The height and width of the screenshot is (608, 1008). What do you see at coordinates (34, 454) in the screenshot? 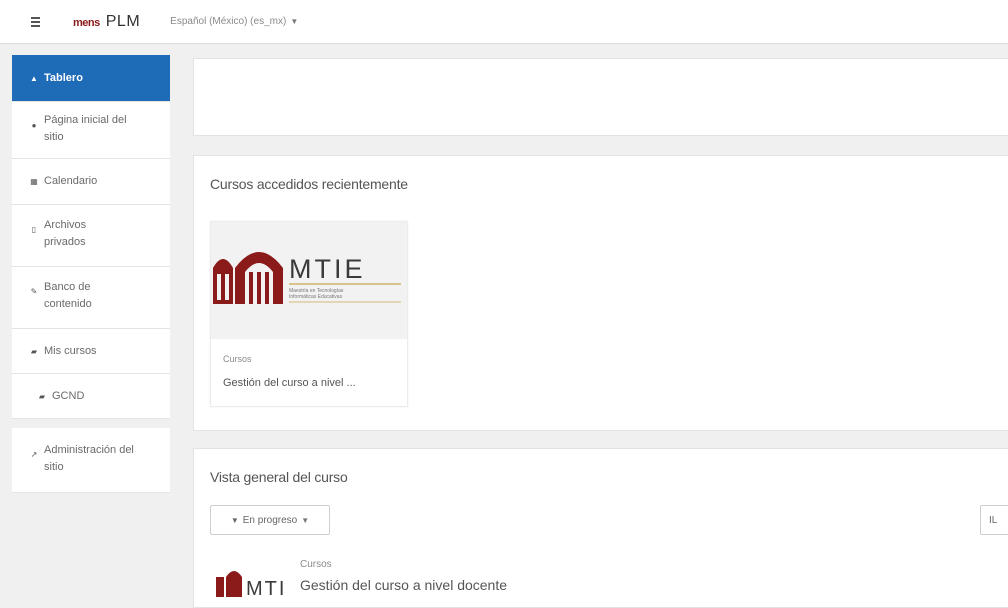
I see `wrench-icon: ↗` at bounding box center [34, 454].